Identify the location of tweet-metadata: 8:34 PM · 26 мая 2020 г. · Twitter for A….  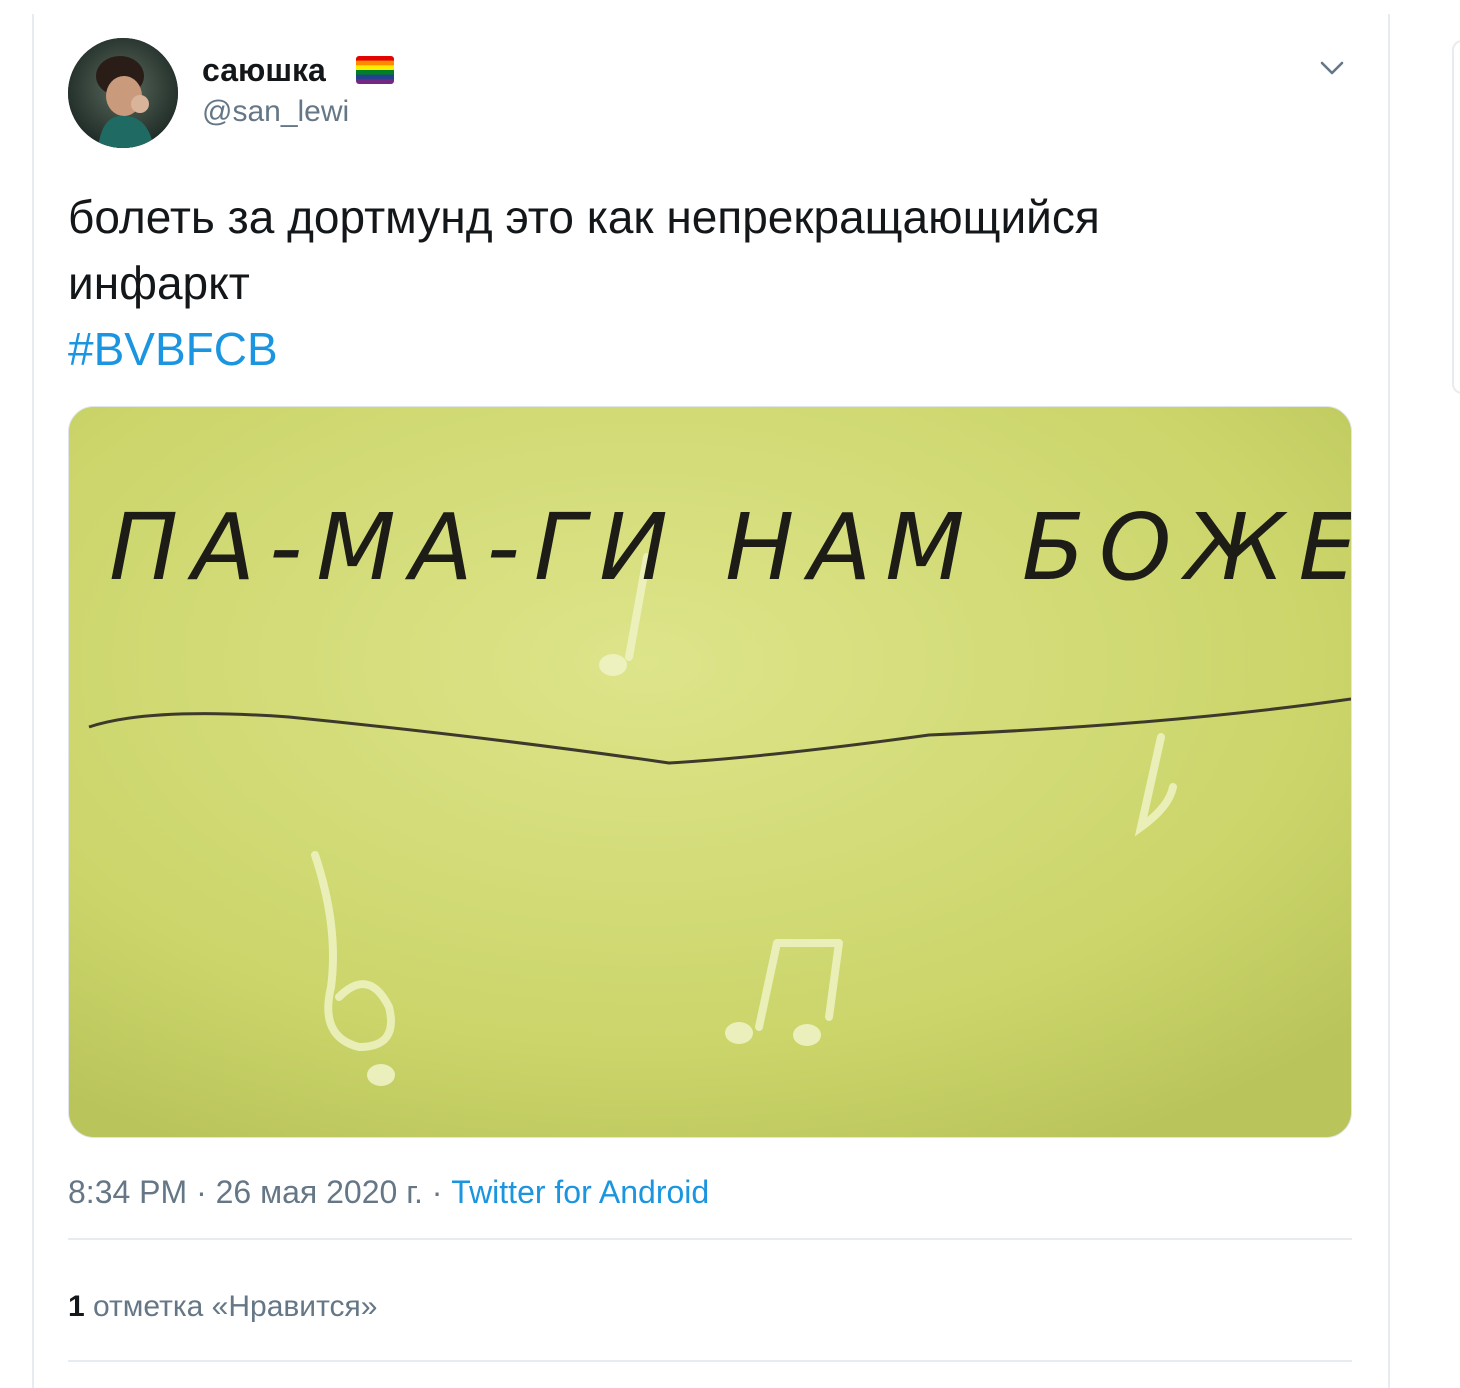
(388, 1192).